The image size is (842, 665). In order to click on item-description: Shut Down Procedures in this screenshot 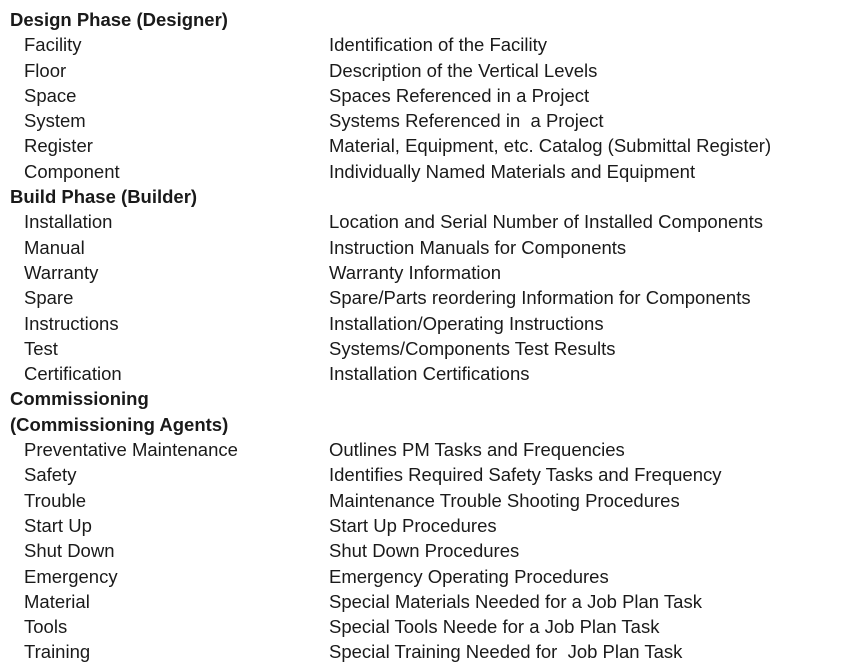, I will do `click(424, 551)`.